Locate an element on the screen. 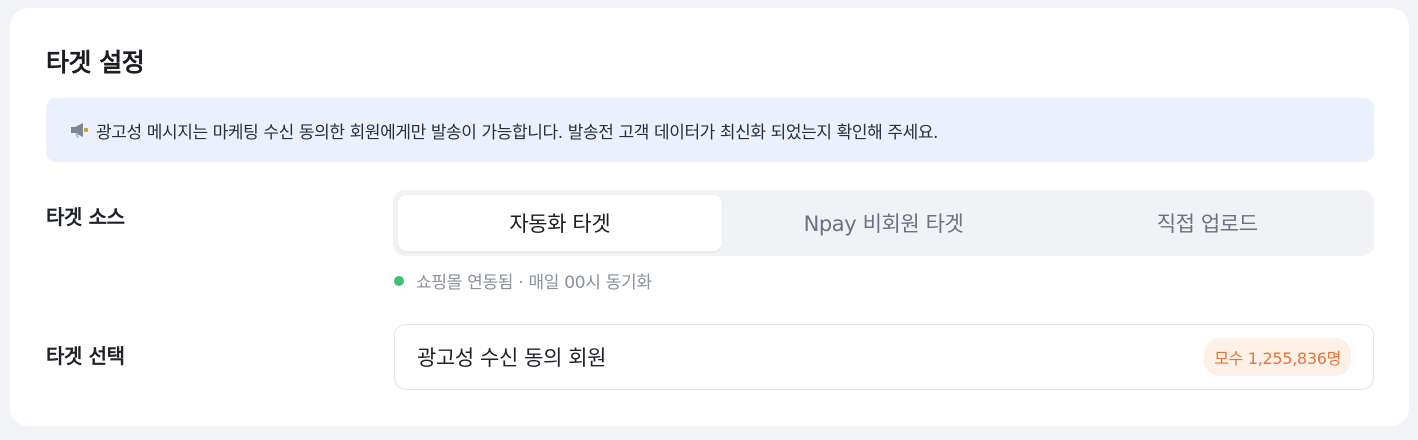 This screenshot has height=440, width=1418. sync-status: 쇼핑몰 연동됨 · 매일 00시 동기화 is located at coordinates (523, 280).